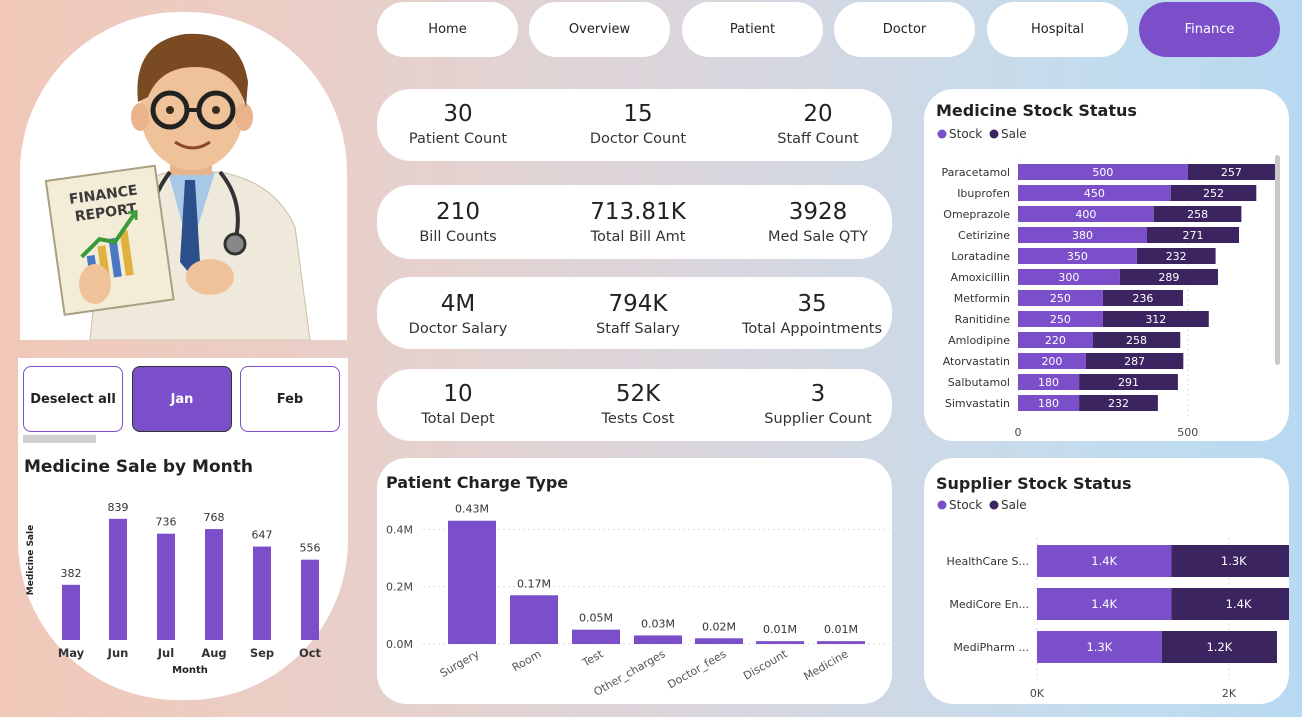  I want to click on nav-overview-button: Overview, so click(599, 29).